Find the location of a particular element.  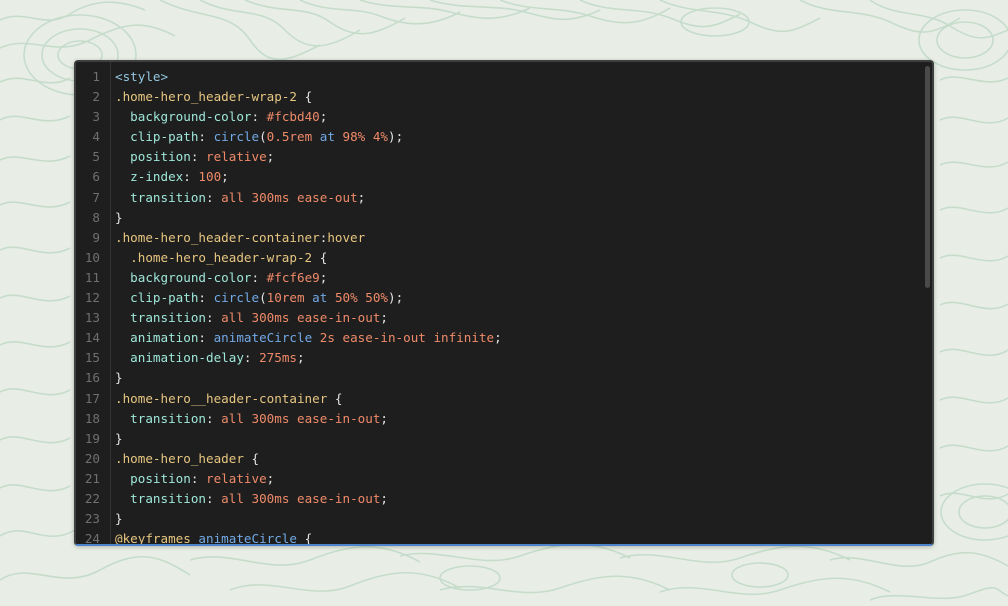

code-token: hover is located at coordinates (346, 237).